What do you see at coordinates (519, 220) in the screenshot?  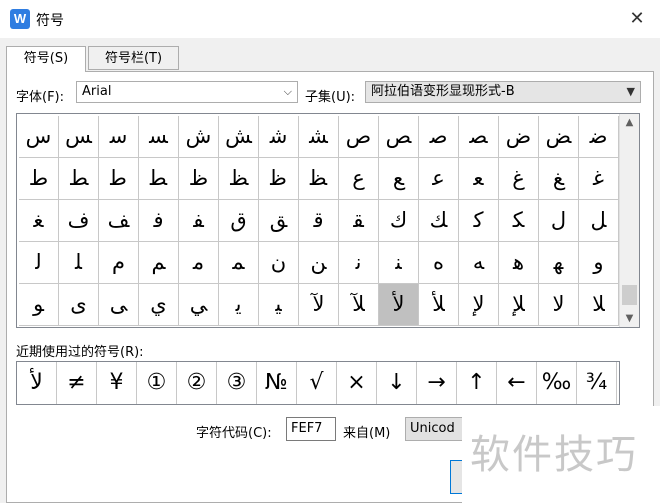 I see `symbol-cell: ﻜ` at bounding box center [519, 220].